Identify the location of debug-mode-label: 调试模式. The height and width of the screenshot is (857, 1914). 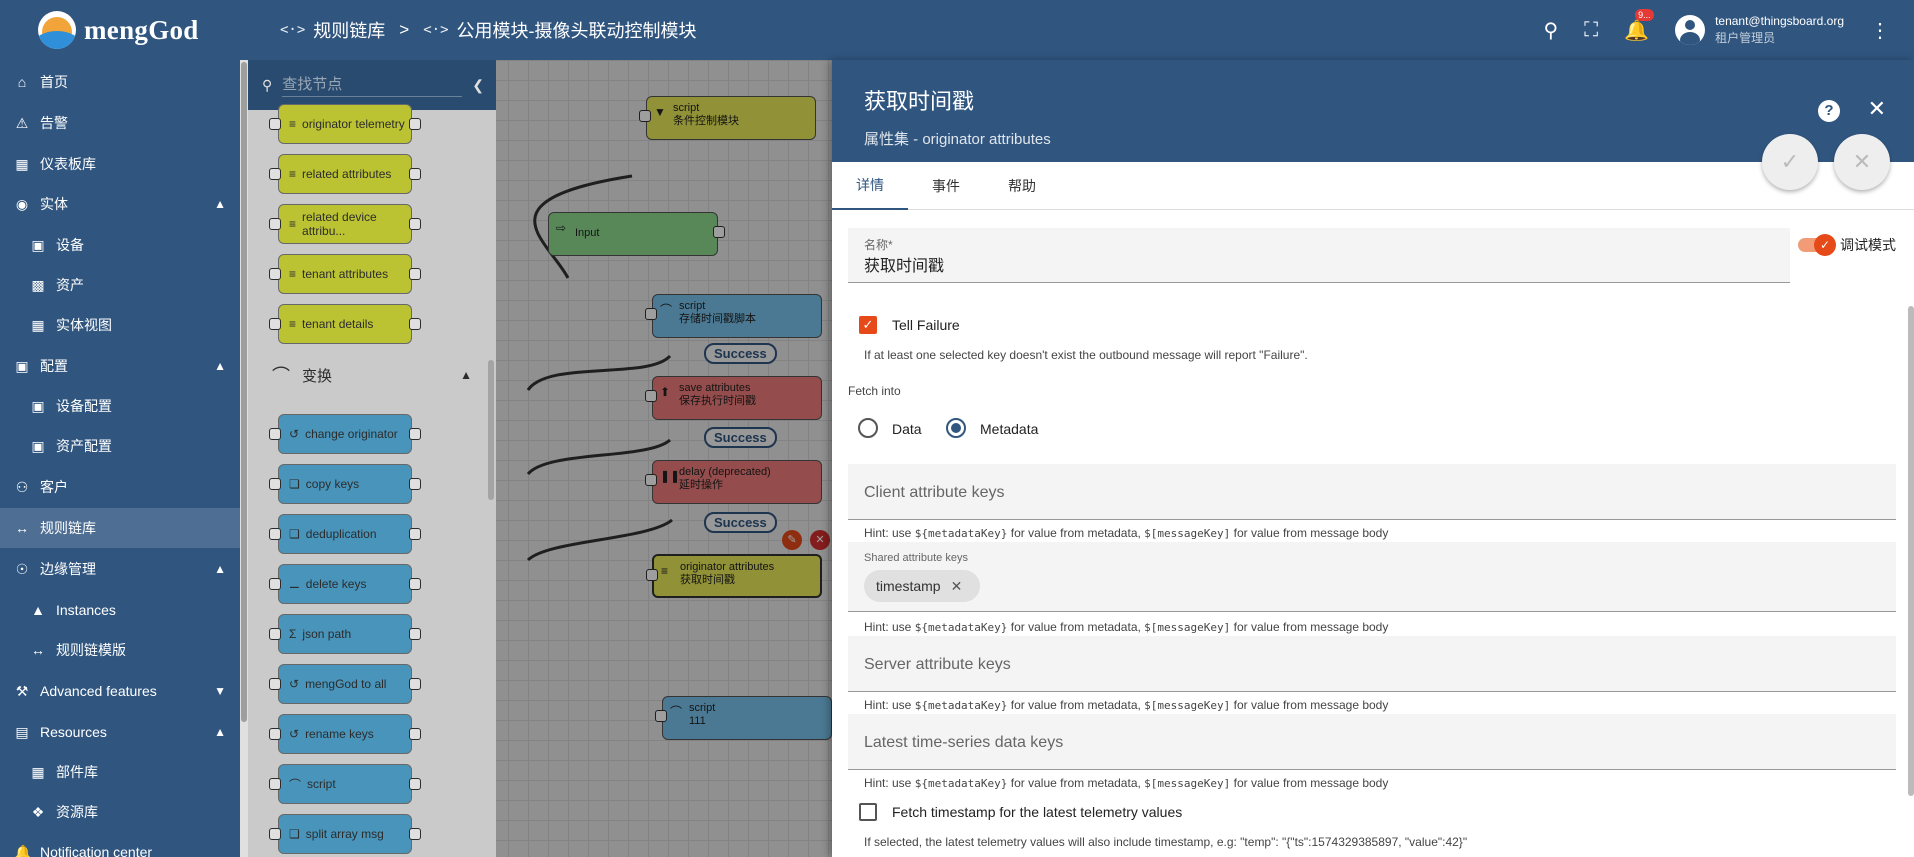
(1868, 245).